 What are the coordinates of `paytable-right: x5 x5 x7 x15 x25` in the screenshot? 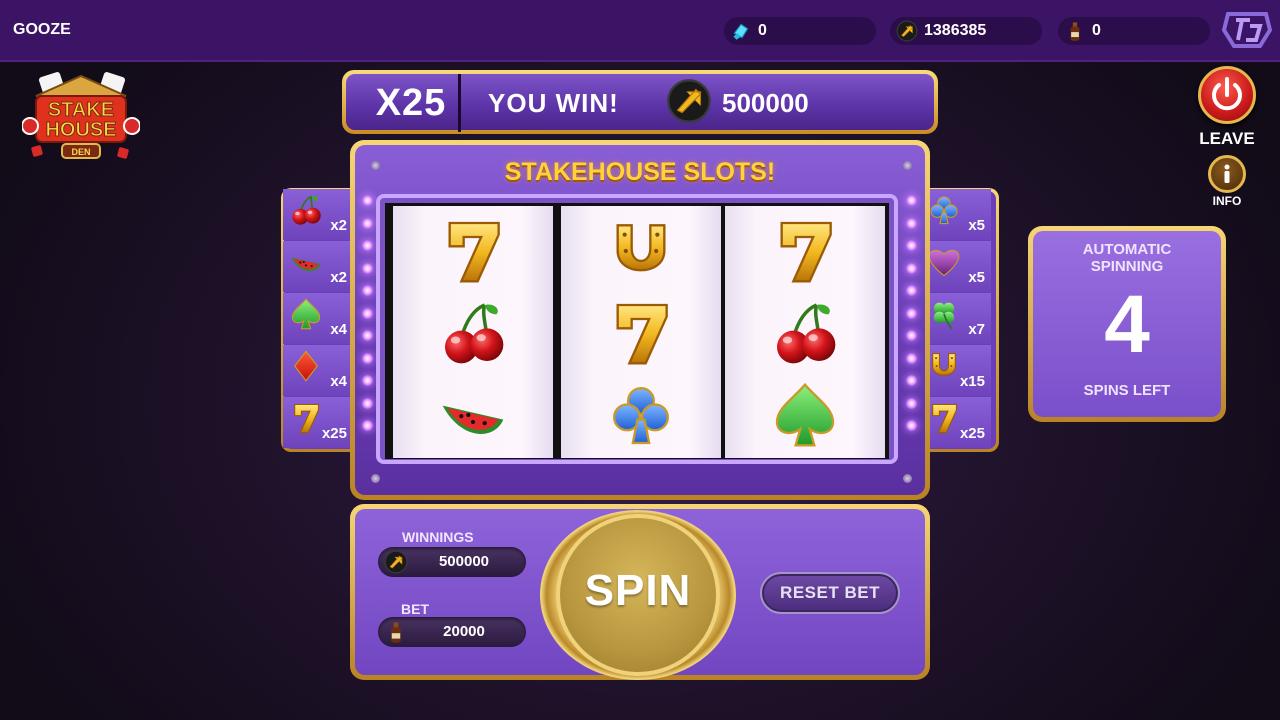 It's located at (959, 320).